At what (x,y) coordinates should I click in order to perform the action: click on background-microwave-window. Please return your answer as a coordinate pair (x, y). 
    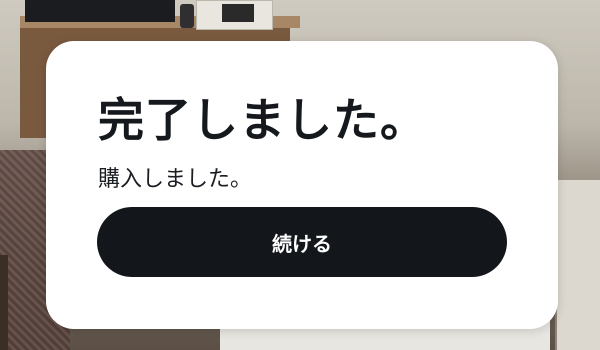
    Looking at the image, I should click on (238, 13).